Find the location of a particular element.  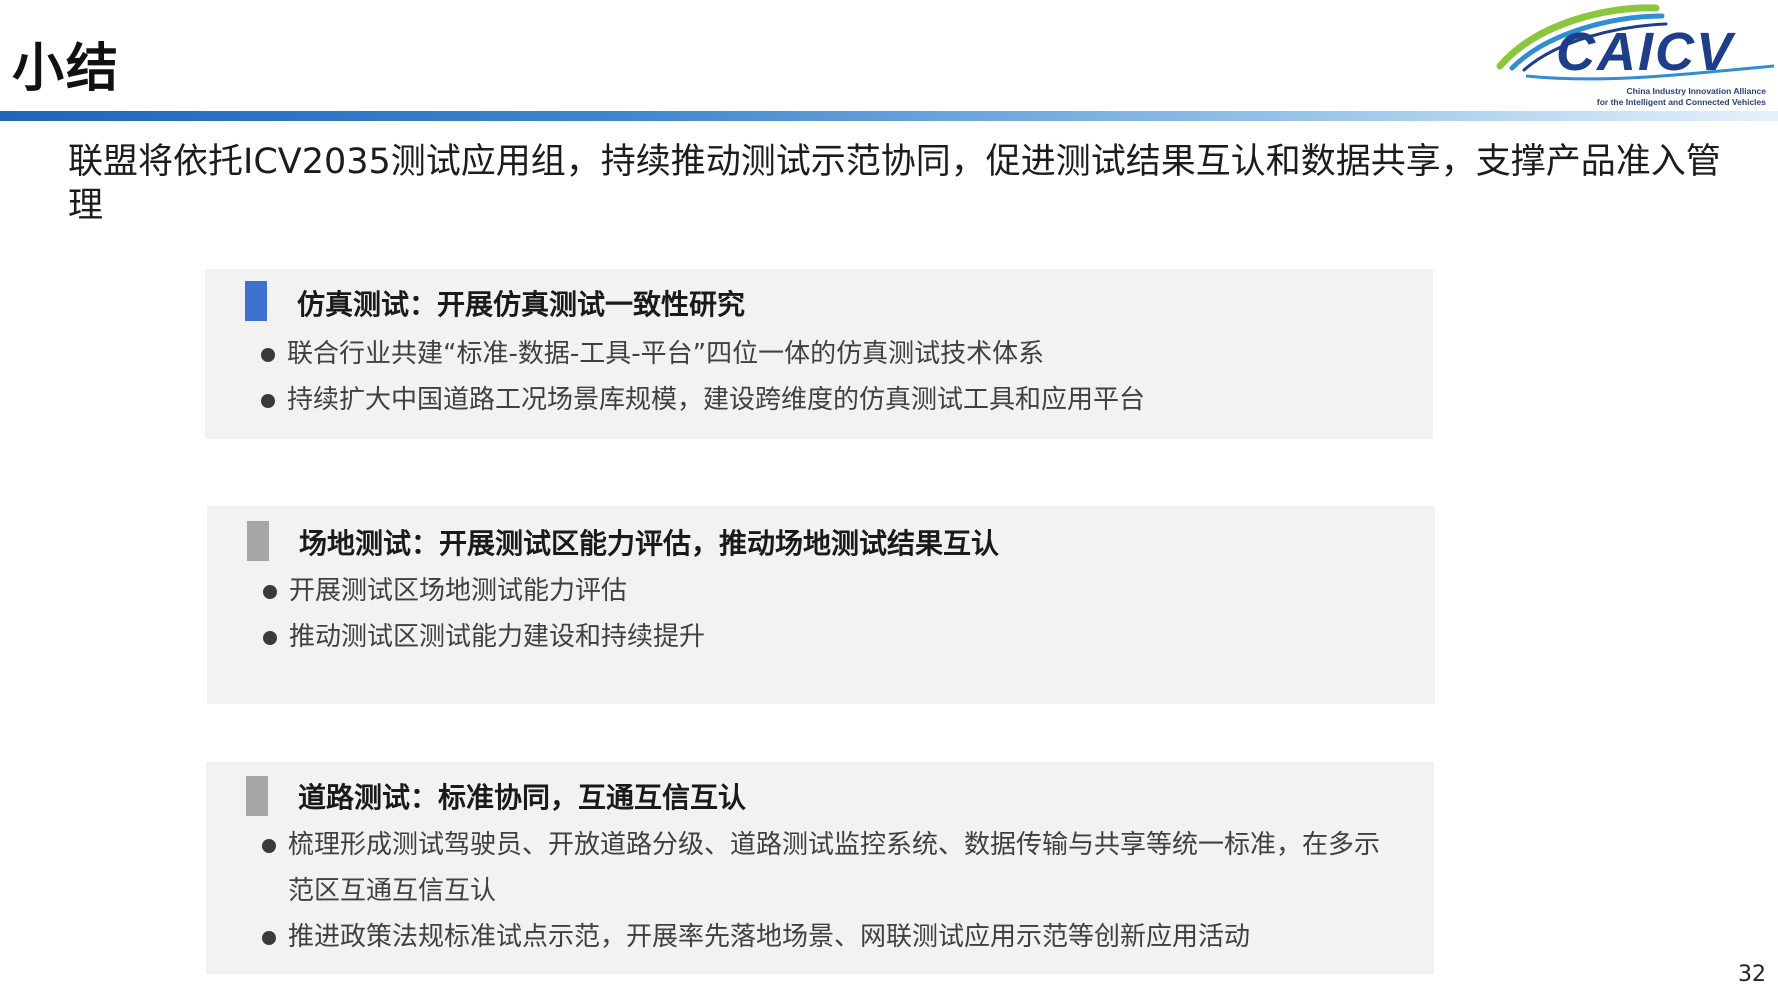

section-title: 道路测试：标准协同，互通互信互认 is located at coordinates (522, 797).